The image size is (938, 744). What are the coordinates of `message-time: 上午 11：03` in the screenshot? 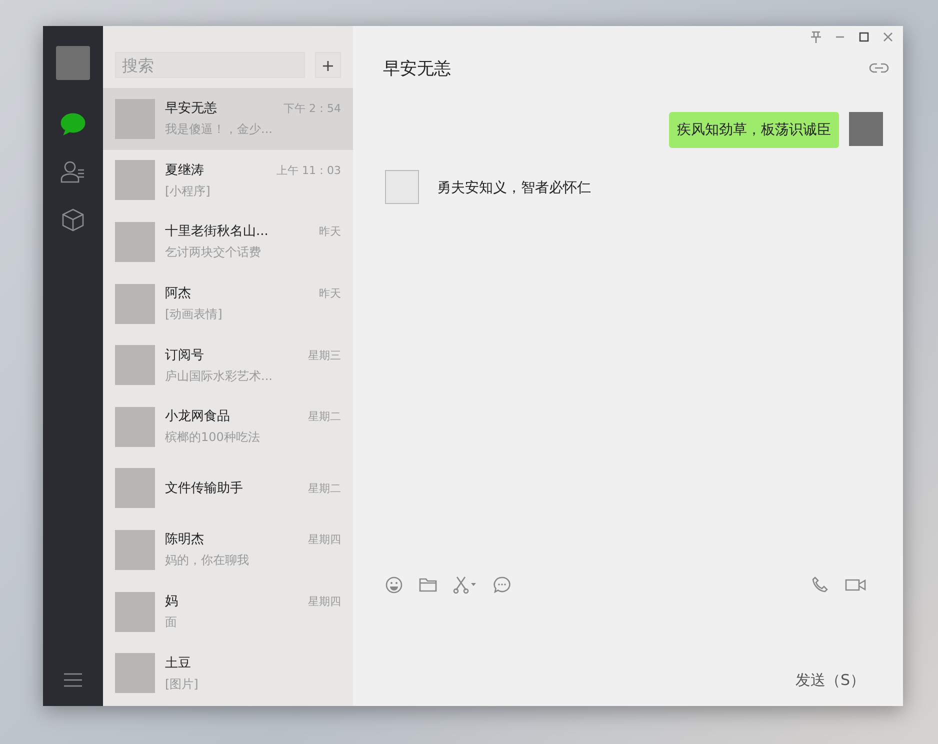 It's located at (308, 170).